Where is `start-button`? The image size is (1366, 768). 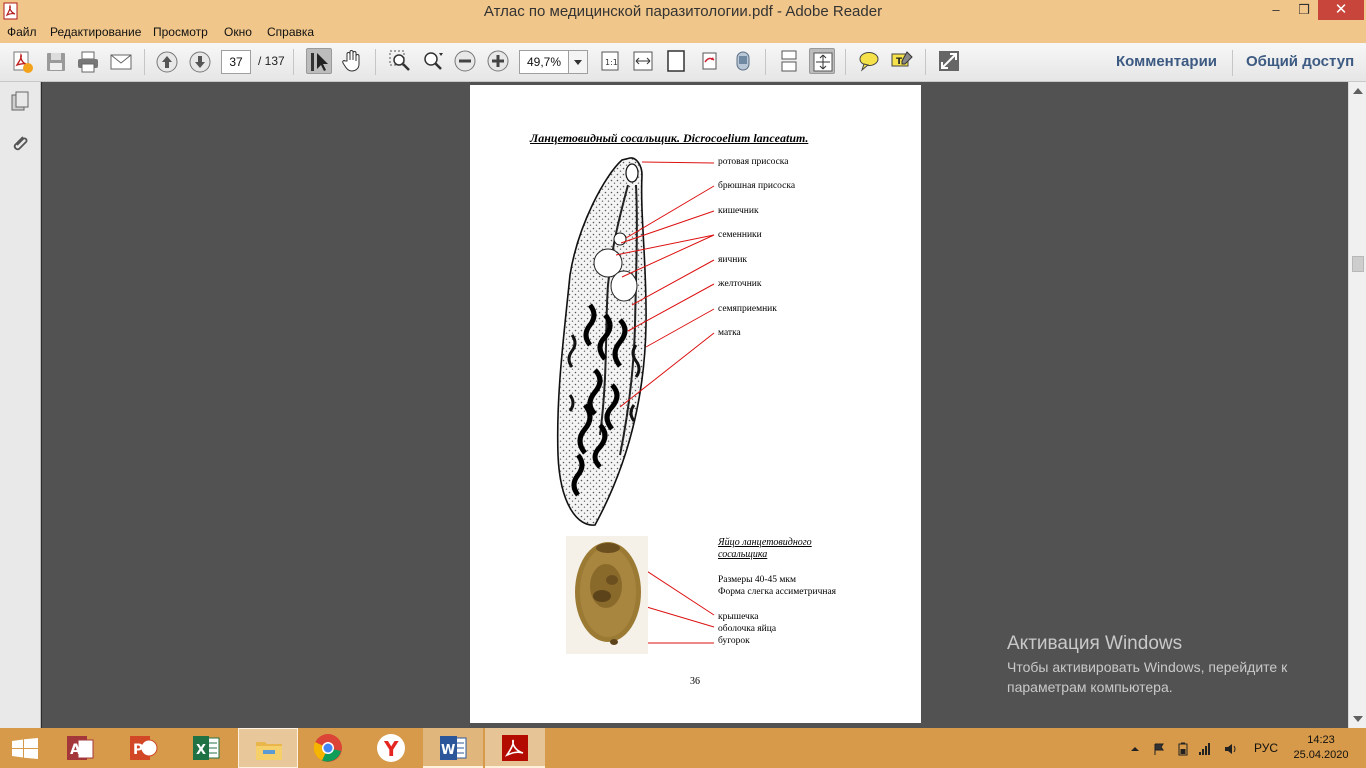
start-button is located at coordinates (25, 749).